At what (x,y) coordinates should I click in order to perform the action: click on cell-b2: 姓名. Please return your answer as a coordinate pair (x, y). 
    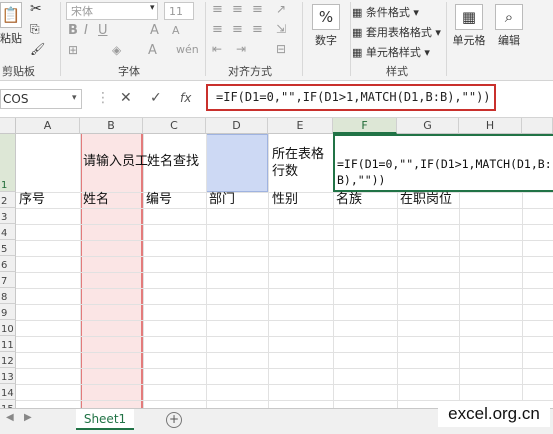
    Looking at the image, I should click on (96, 200).